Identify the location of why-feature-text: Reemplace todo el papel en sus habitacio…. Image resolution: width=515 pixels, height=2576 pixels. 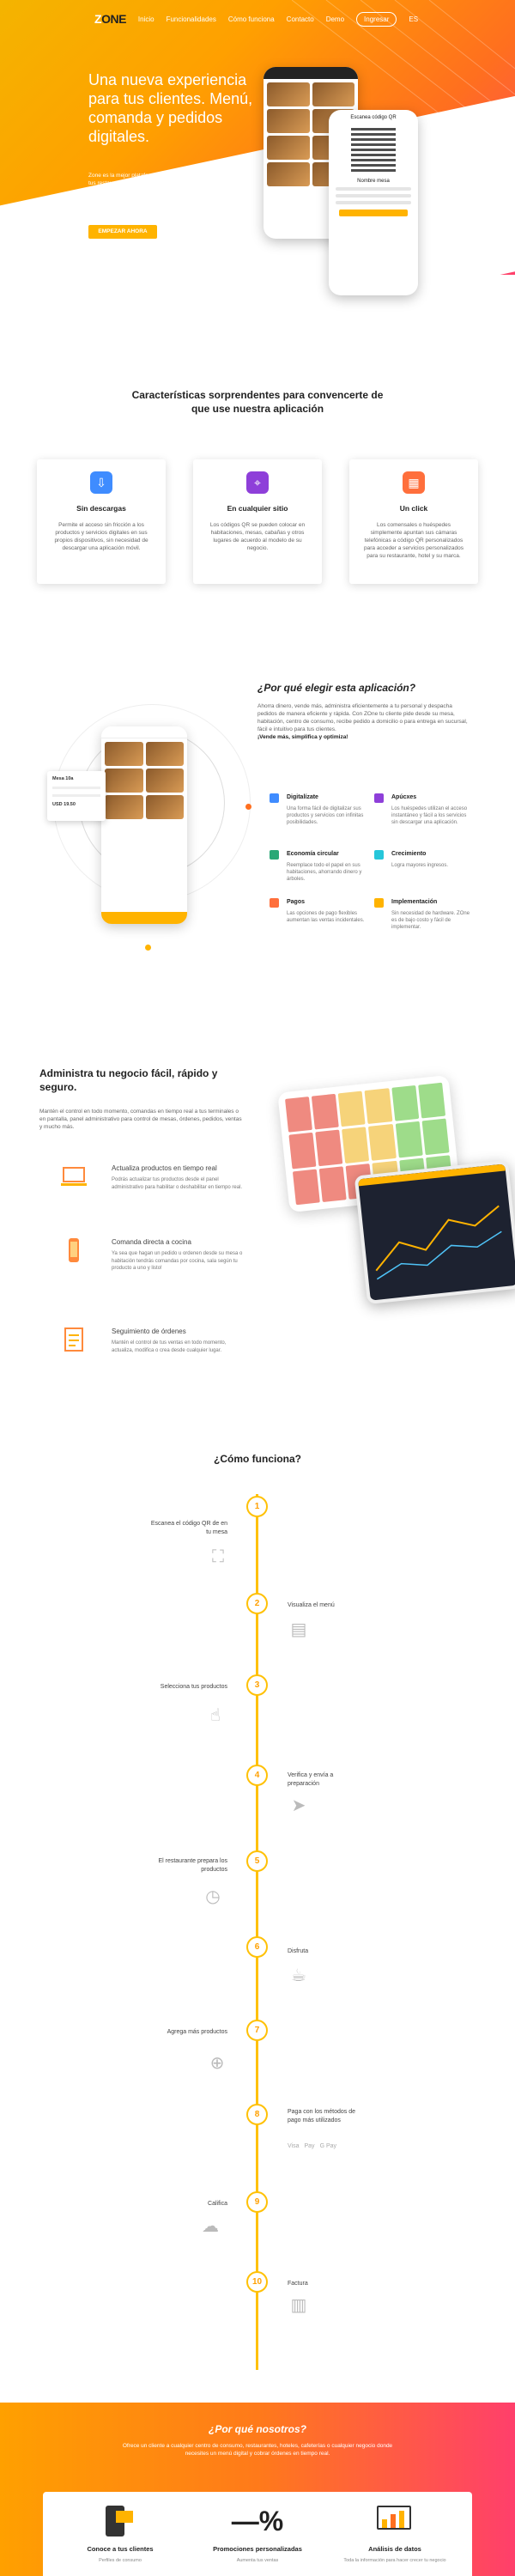
(324, 872).